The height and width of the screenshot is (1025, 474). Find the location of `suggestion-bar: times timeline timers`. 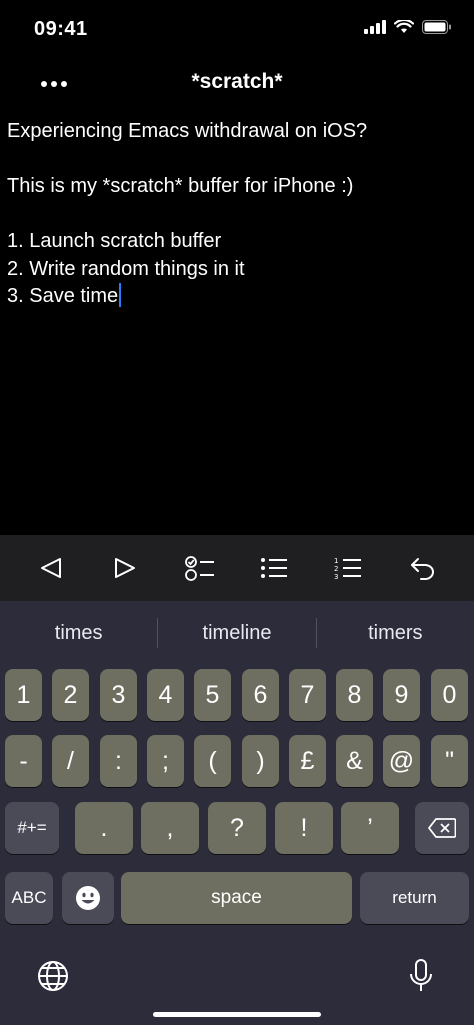

suggestion-bar: times timeline timers is located at coordinates (237, 633).